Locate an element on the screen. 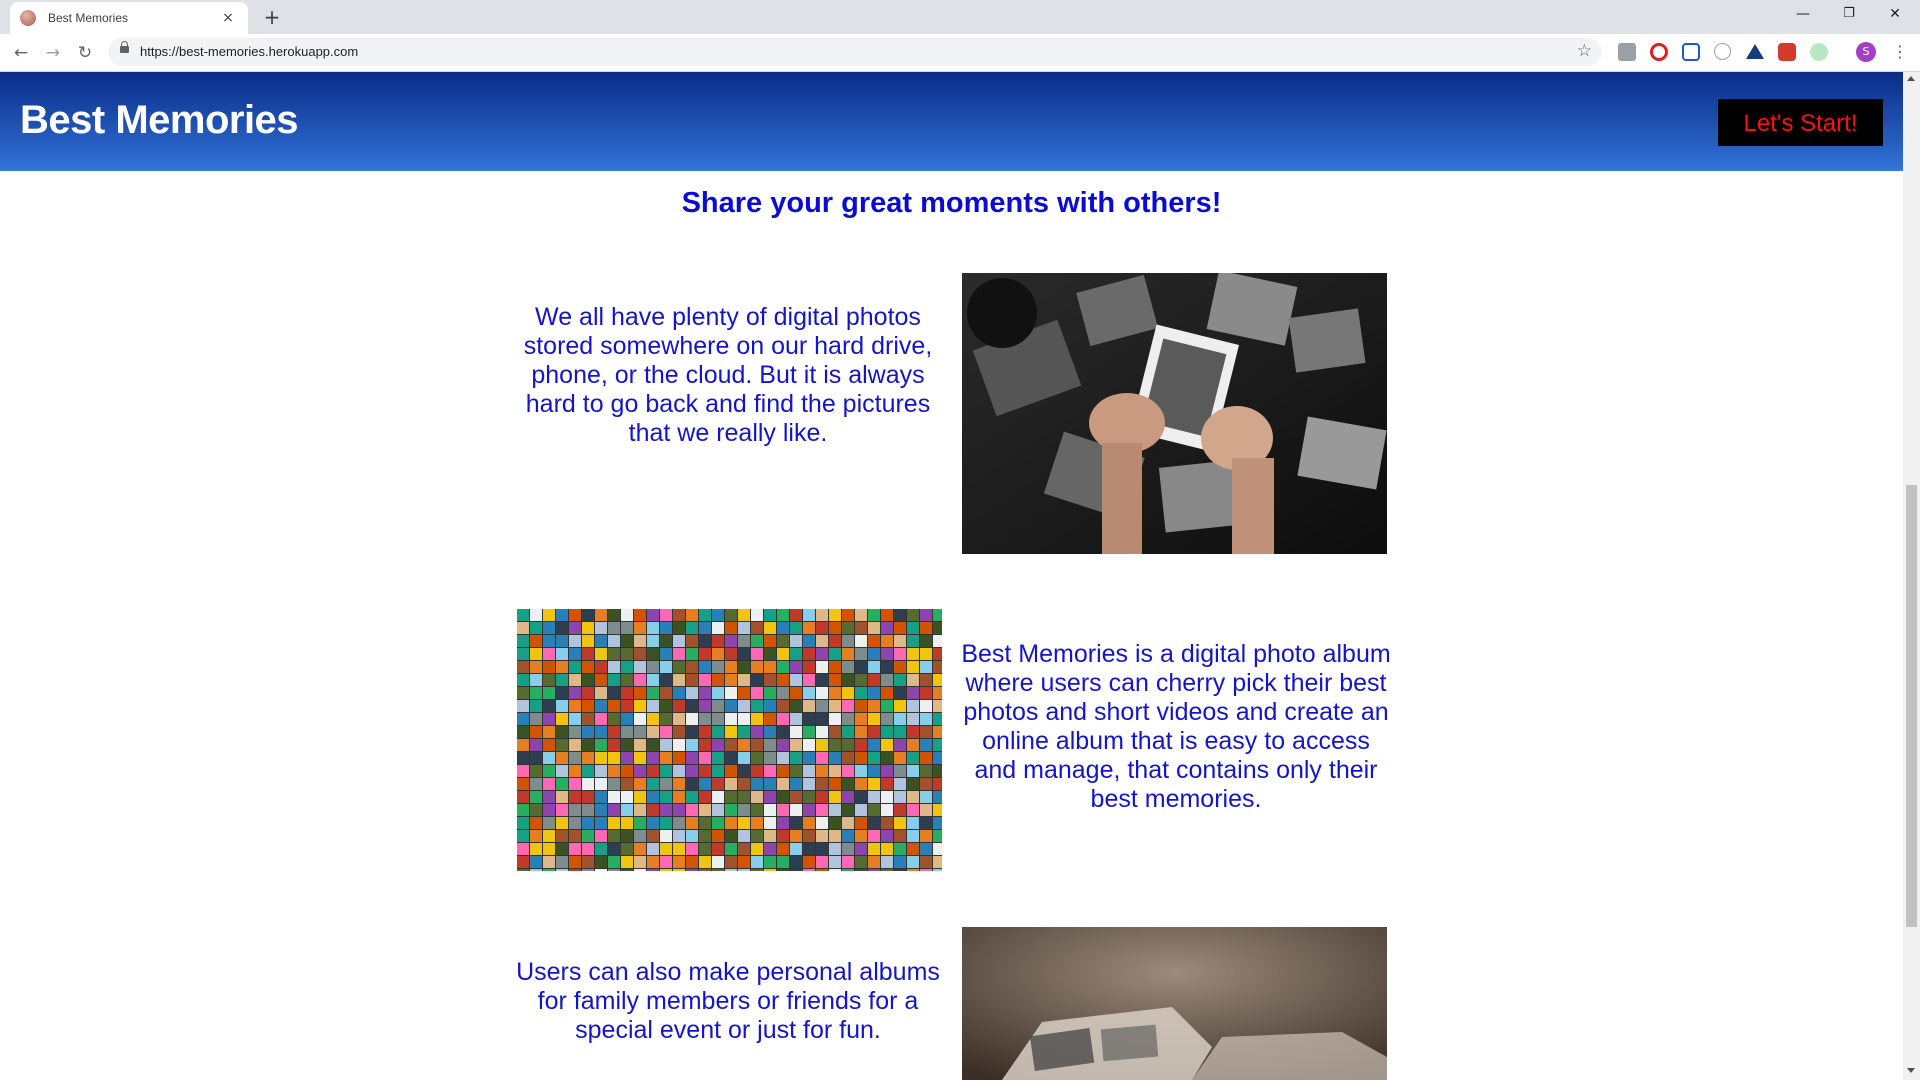 This screenshot has width=1920, height=1080. extension-green-icon is located at coordinates (1819, 52).